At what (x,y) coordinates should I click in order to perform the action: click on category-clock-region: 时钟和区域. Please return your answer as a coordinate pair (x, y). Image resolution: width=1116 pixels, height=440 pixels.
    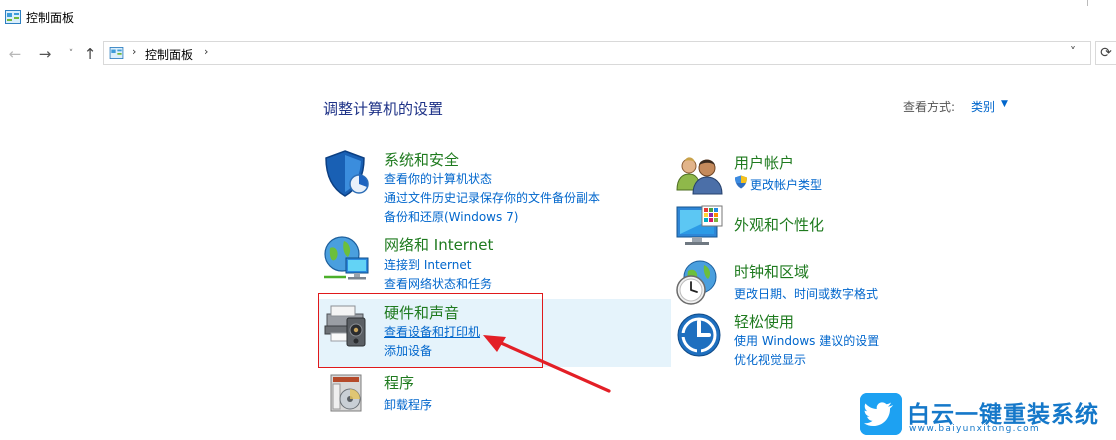
    Looking at the image, I should click on (771, 271).